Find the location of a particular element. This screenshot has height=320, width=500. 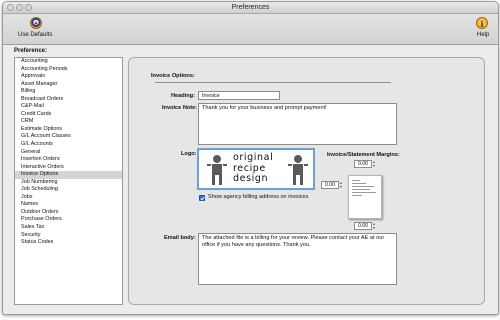

list-item: Accounting is located at coordinates (68, 62).